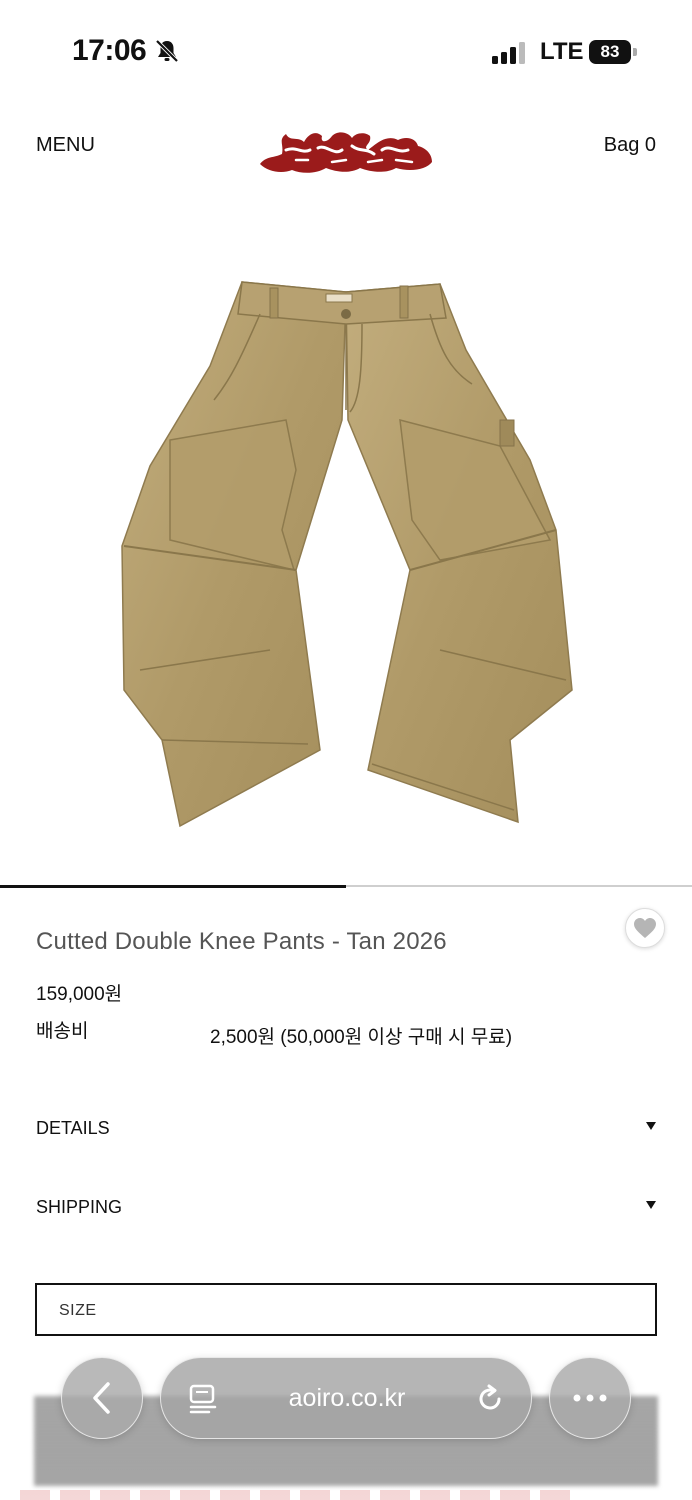 The image size is (692, 1500). I want to click on more-button, so click(590, 1398).